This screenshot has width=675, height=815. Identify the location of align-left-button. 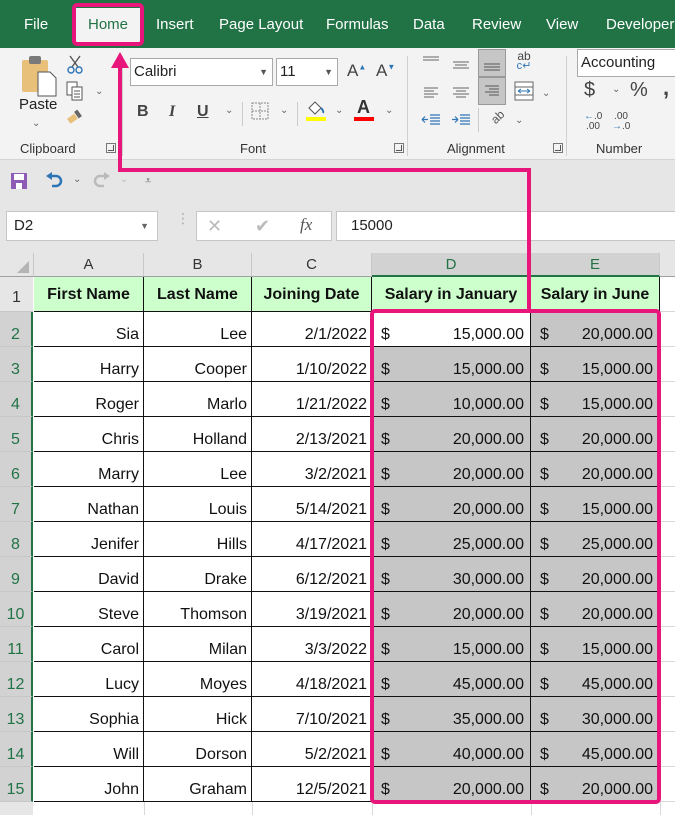
(431, 92).